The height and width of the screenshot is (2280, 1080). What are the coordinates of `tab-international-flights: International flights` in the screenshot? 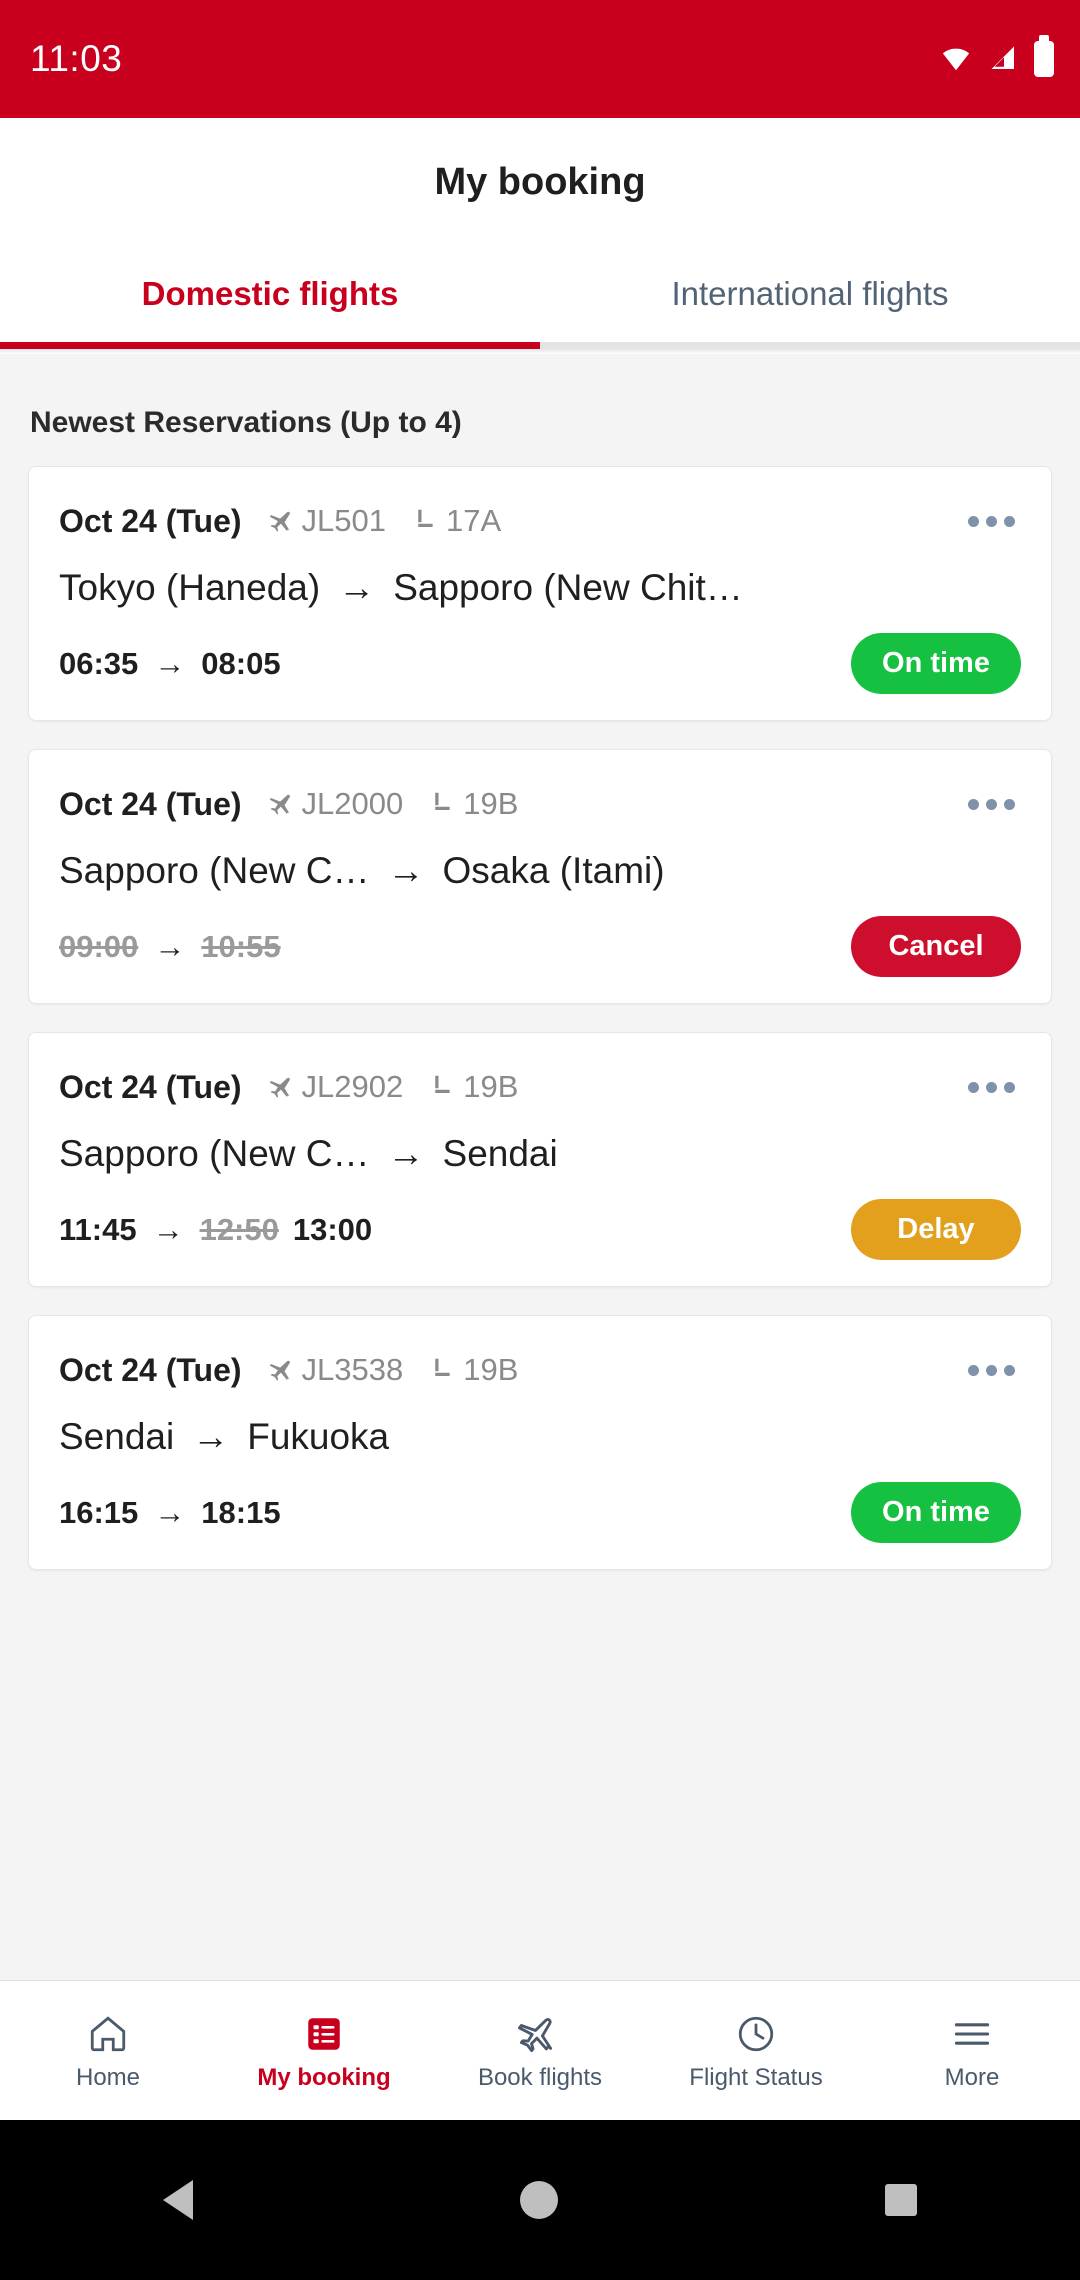 It's located at (810, 294).